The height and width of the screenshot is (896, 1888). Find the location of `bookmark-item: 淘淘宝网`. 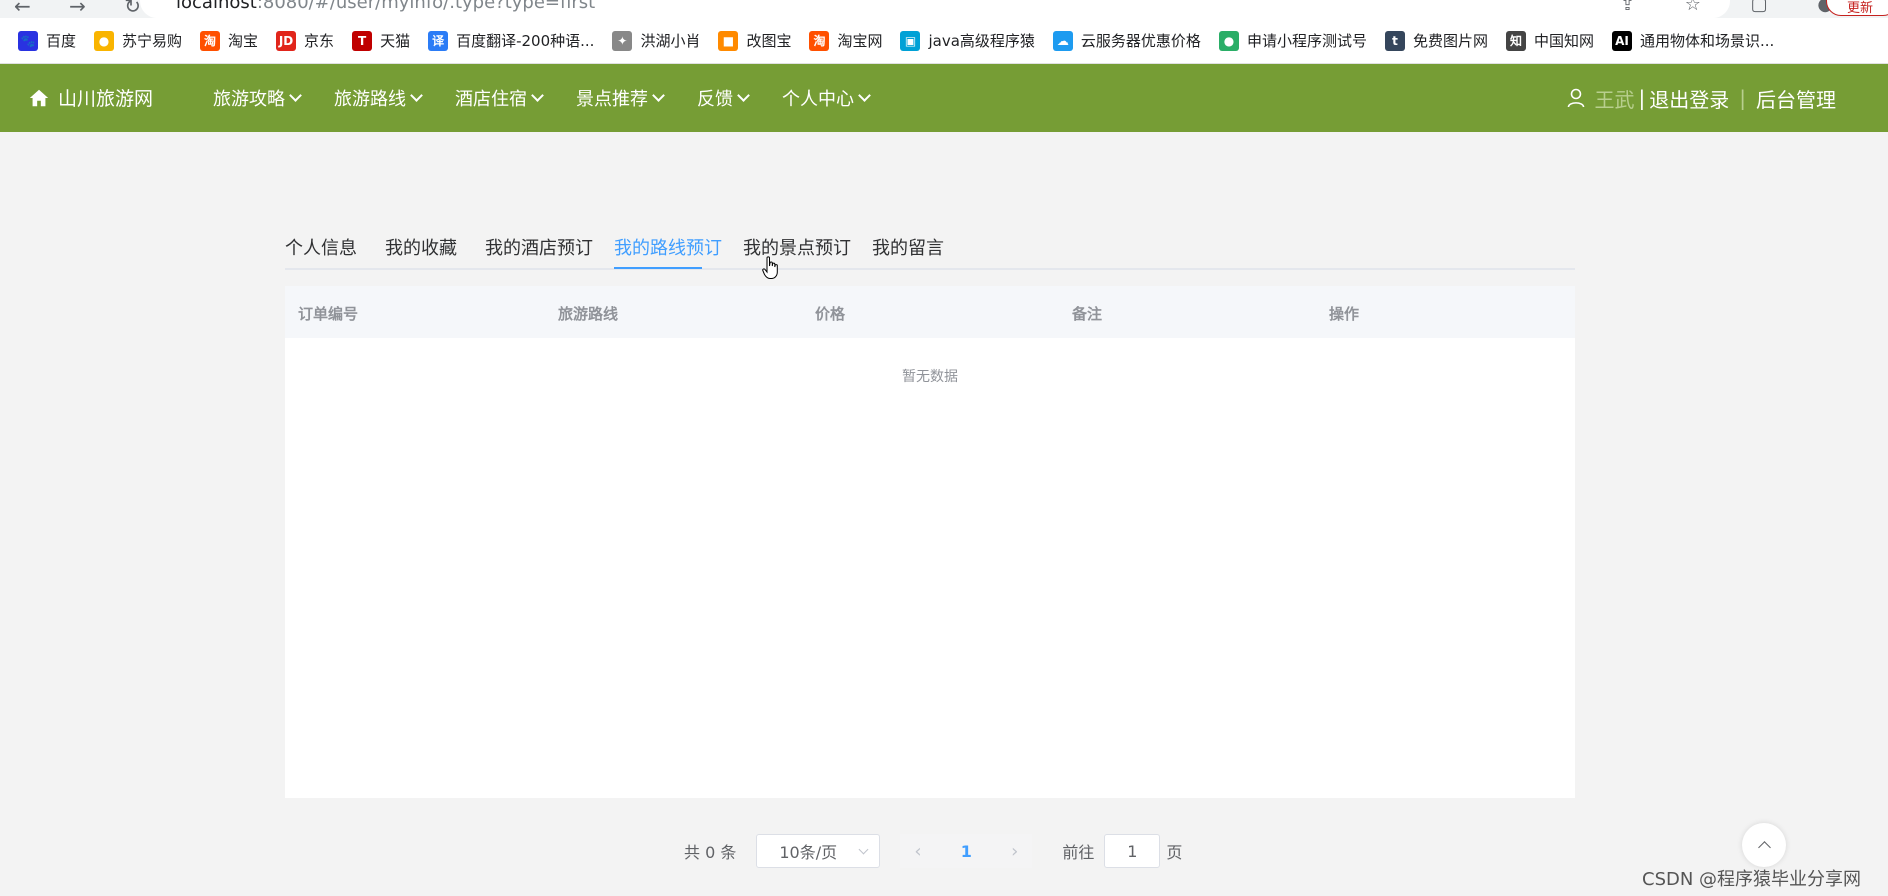

bookmark-item: 淘淘宝网 is located at coordinates (845, 40).